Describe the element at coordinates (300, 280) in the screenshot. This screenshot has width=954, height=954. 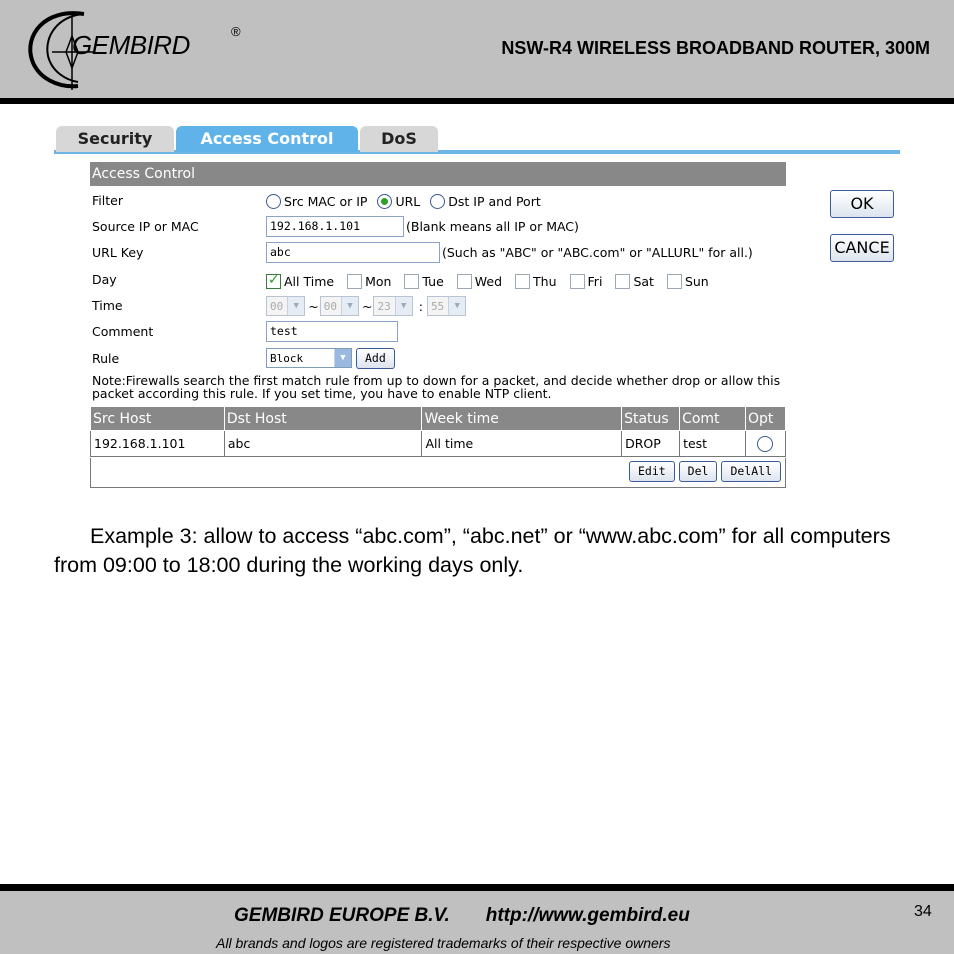
I see `day-all-time: All Time` at that location.